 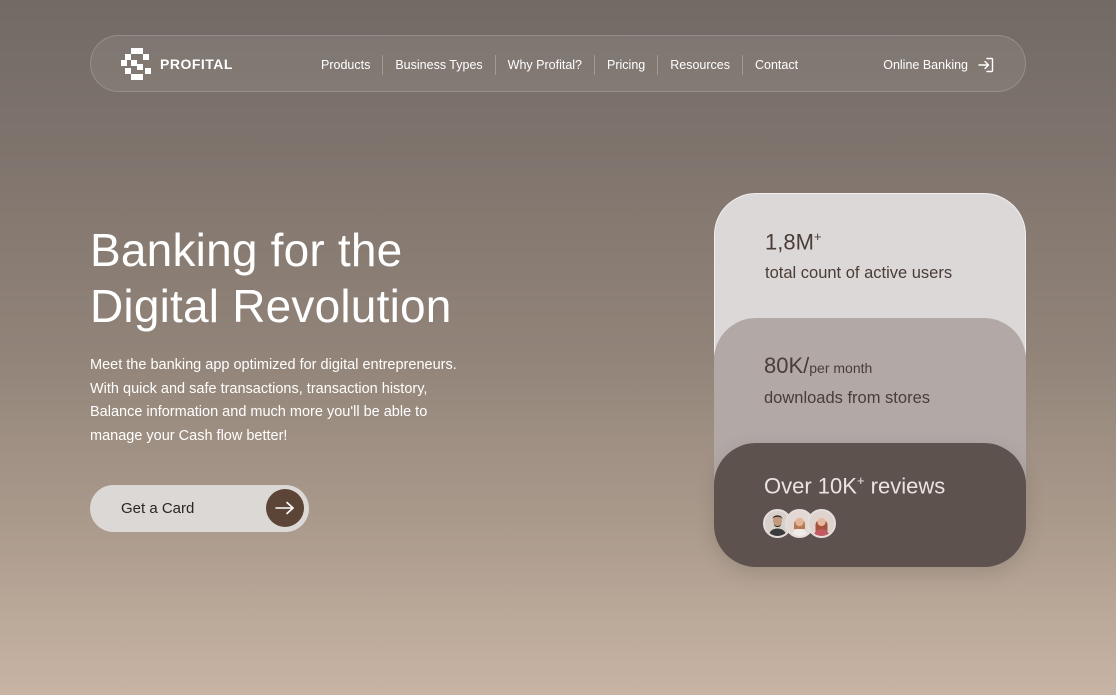 I want to click on get-a-card-label: Get a Card, so click(x=158, y=508).